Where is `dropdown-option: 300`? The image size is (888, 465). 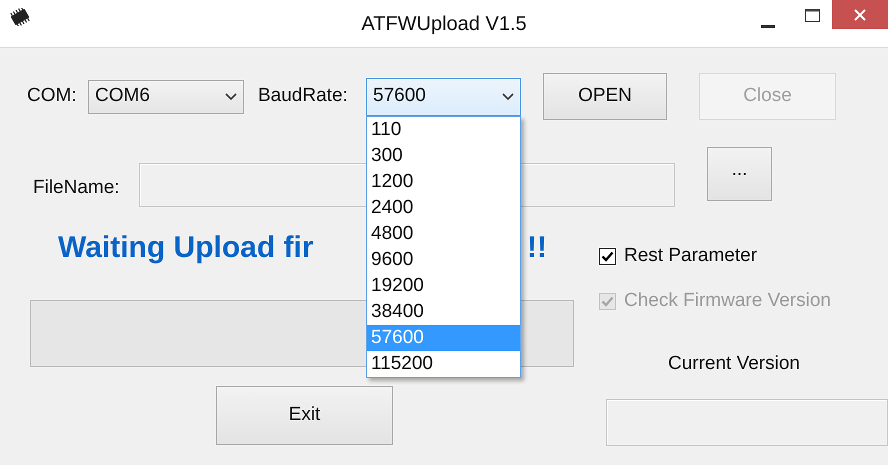 dropdown-option: 300 is located at coordinates (443, 155).